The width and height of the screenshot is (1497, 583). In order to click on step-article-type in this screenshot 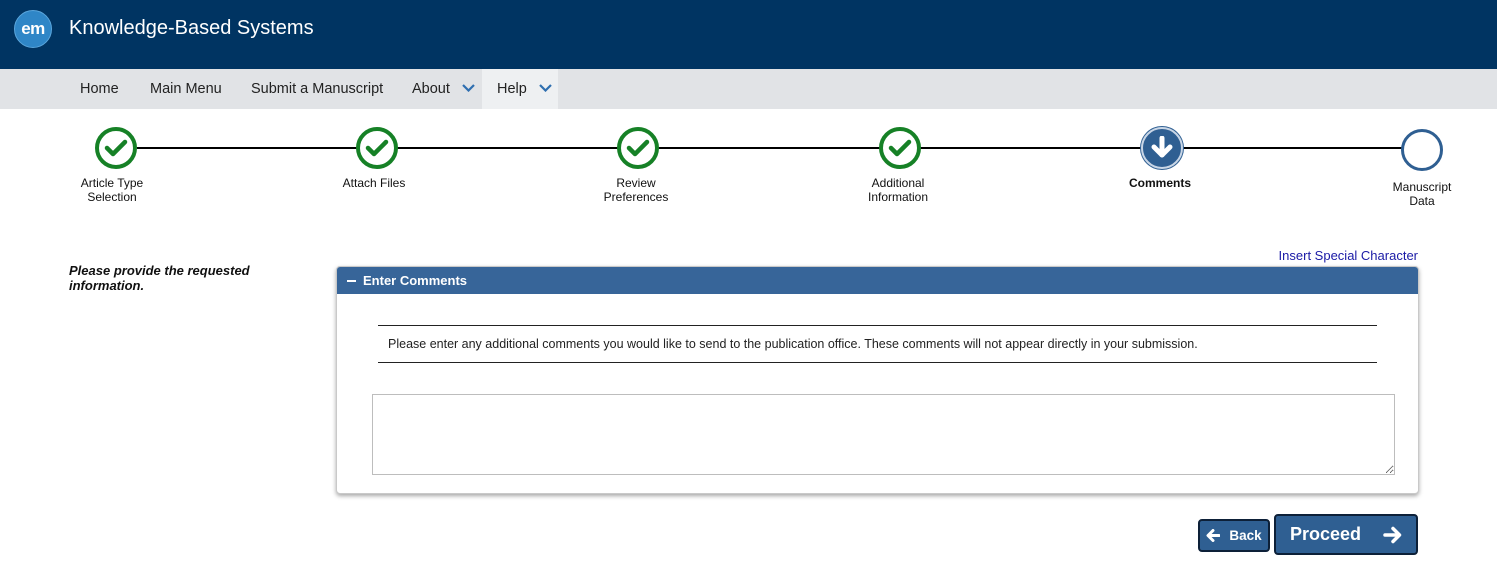, I will do `click(116, 148)`.